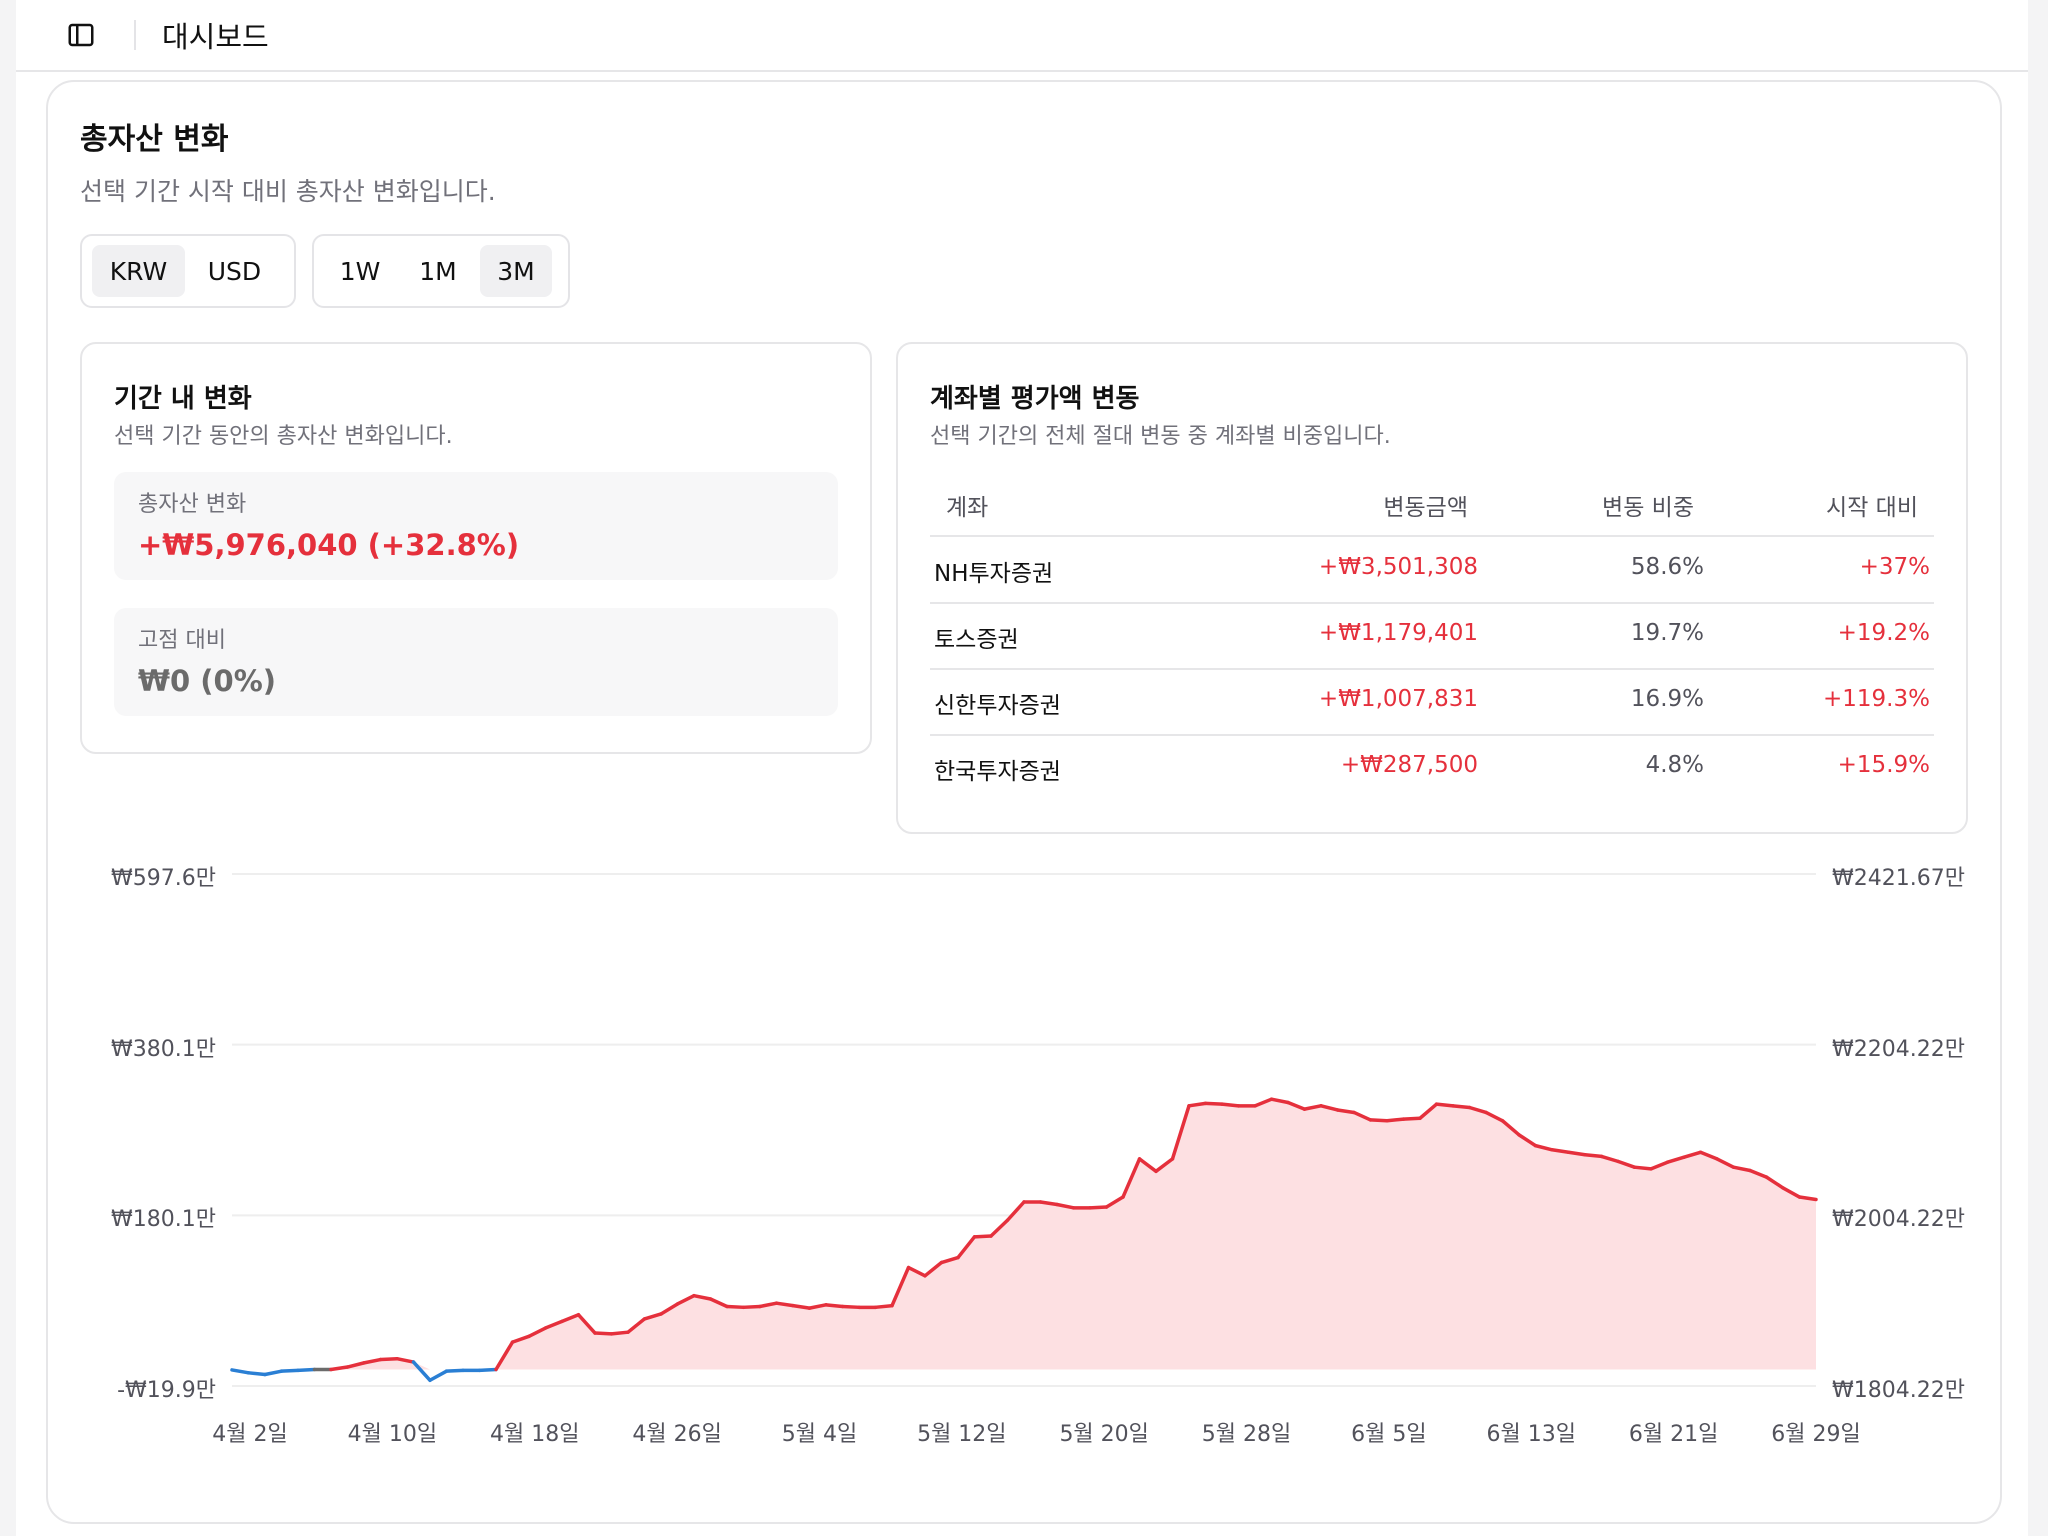 Image resolution: width=2048 pixels, height=1536 pixels. Describe the element at coordinates (677, 1434) in the screenshot. I see `x-axis-tick-label: 4월 26일` at that location.